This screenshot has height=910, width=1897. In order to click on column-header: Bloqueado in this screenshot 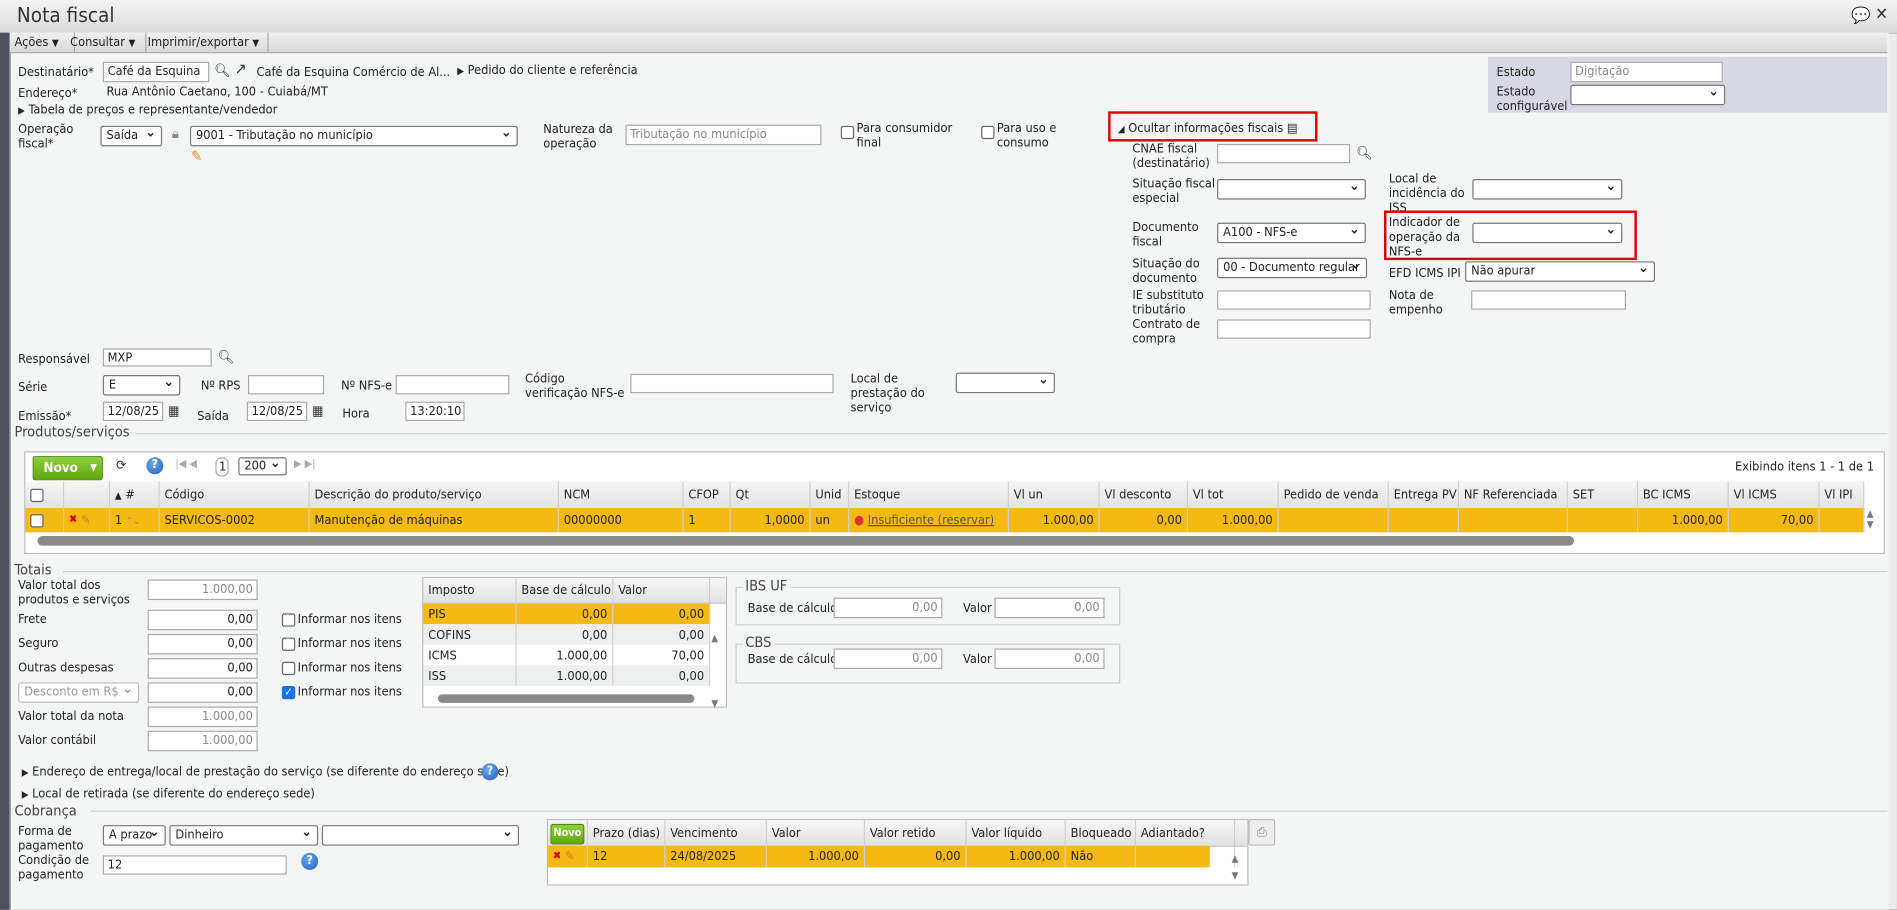, I will do `click(1101, 833)`.